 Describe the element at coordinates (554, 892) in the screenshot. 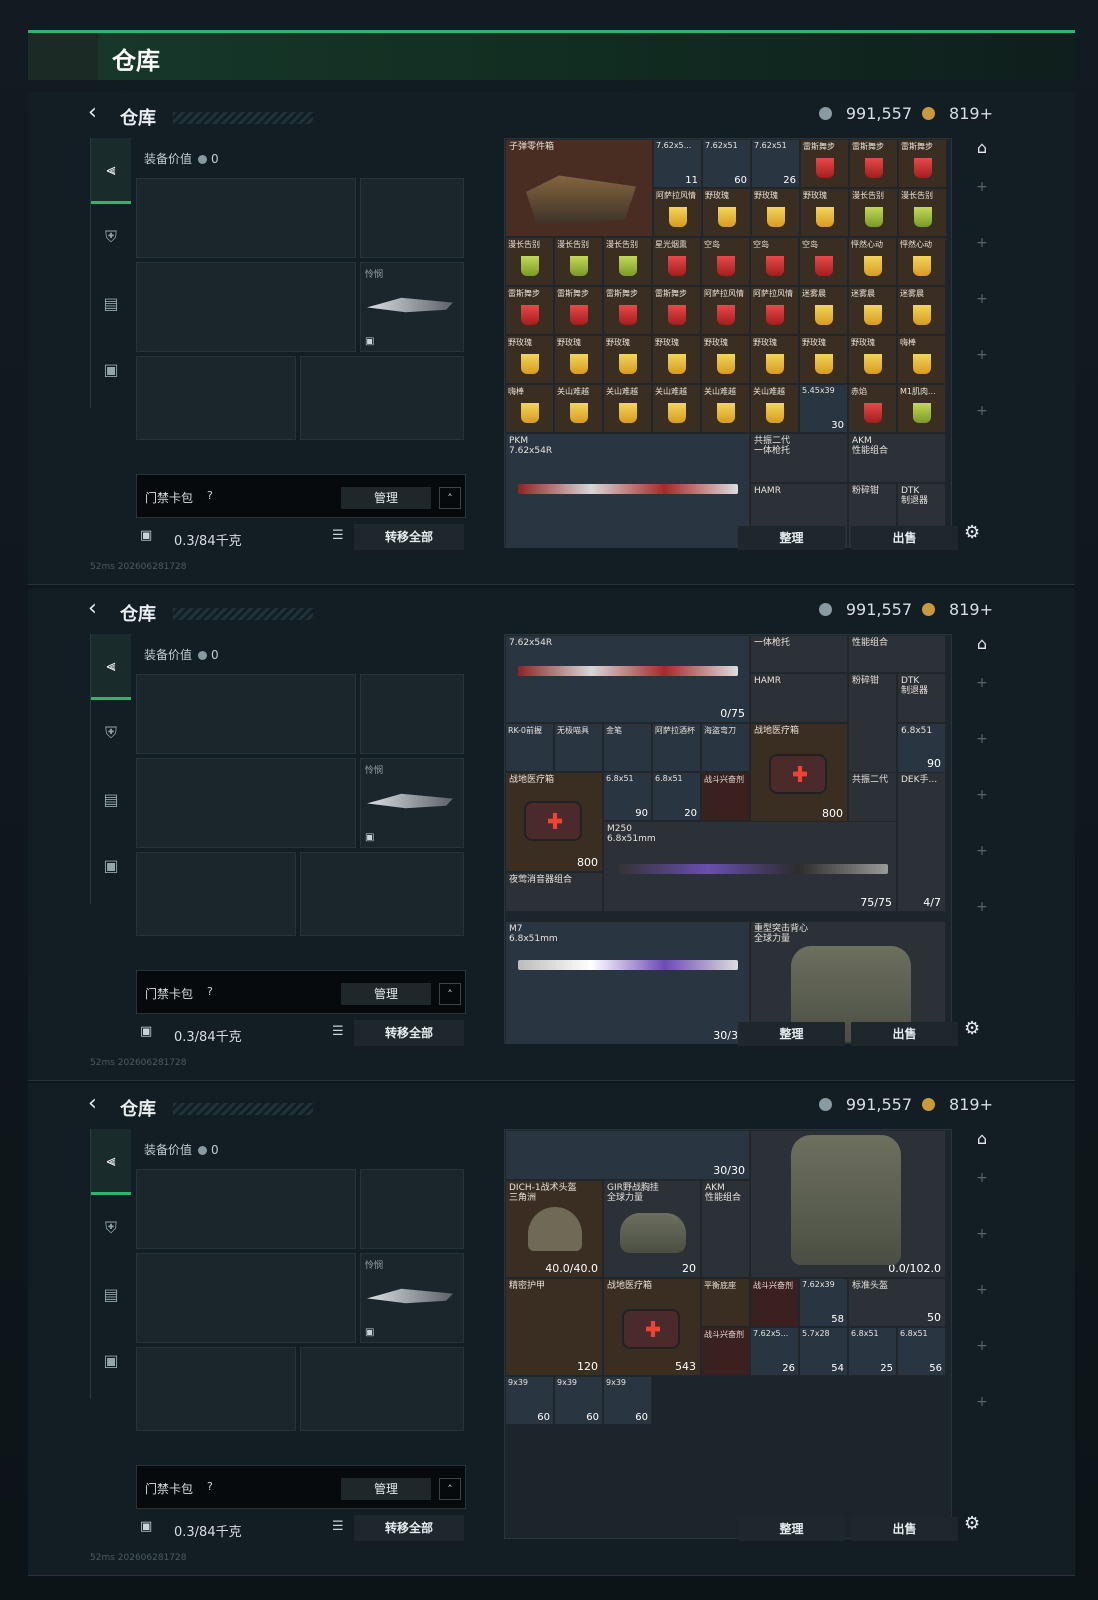

I see `suppressor-kit: 夜莺消音器组合` at that location.